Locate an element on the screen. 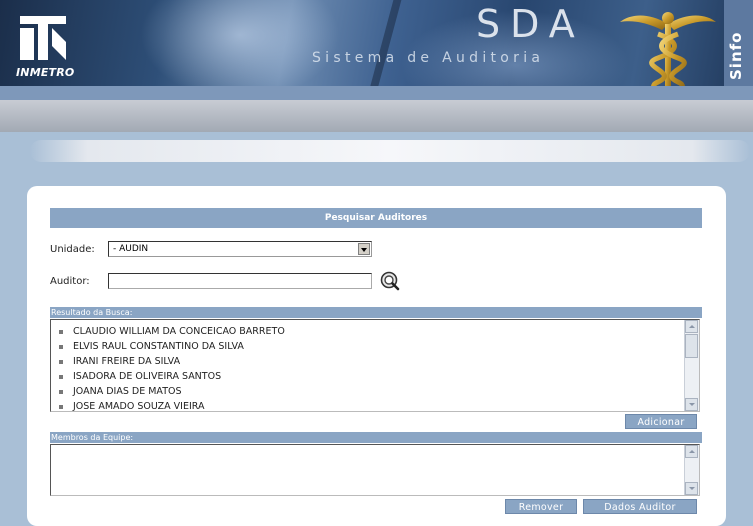  list-item: JOANA DIAS DE MATOS is located at coordinates (375, 391).